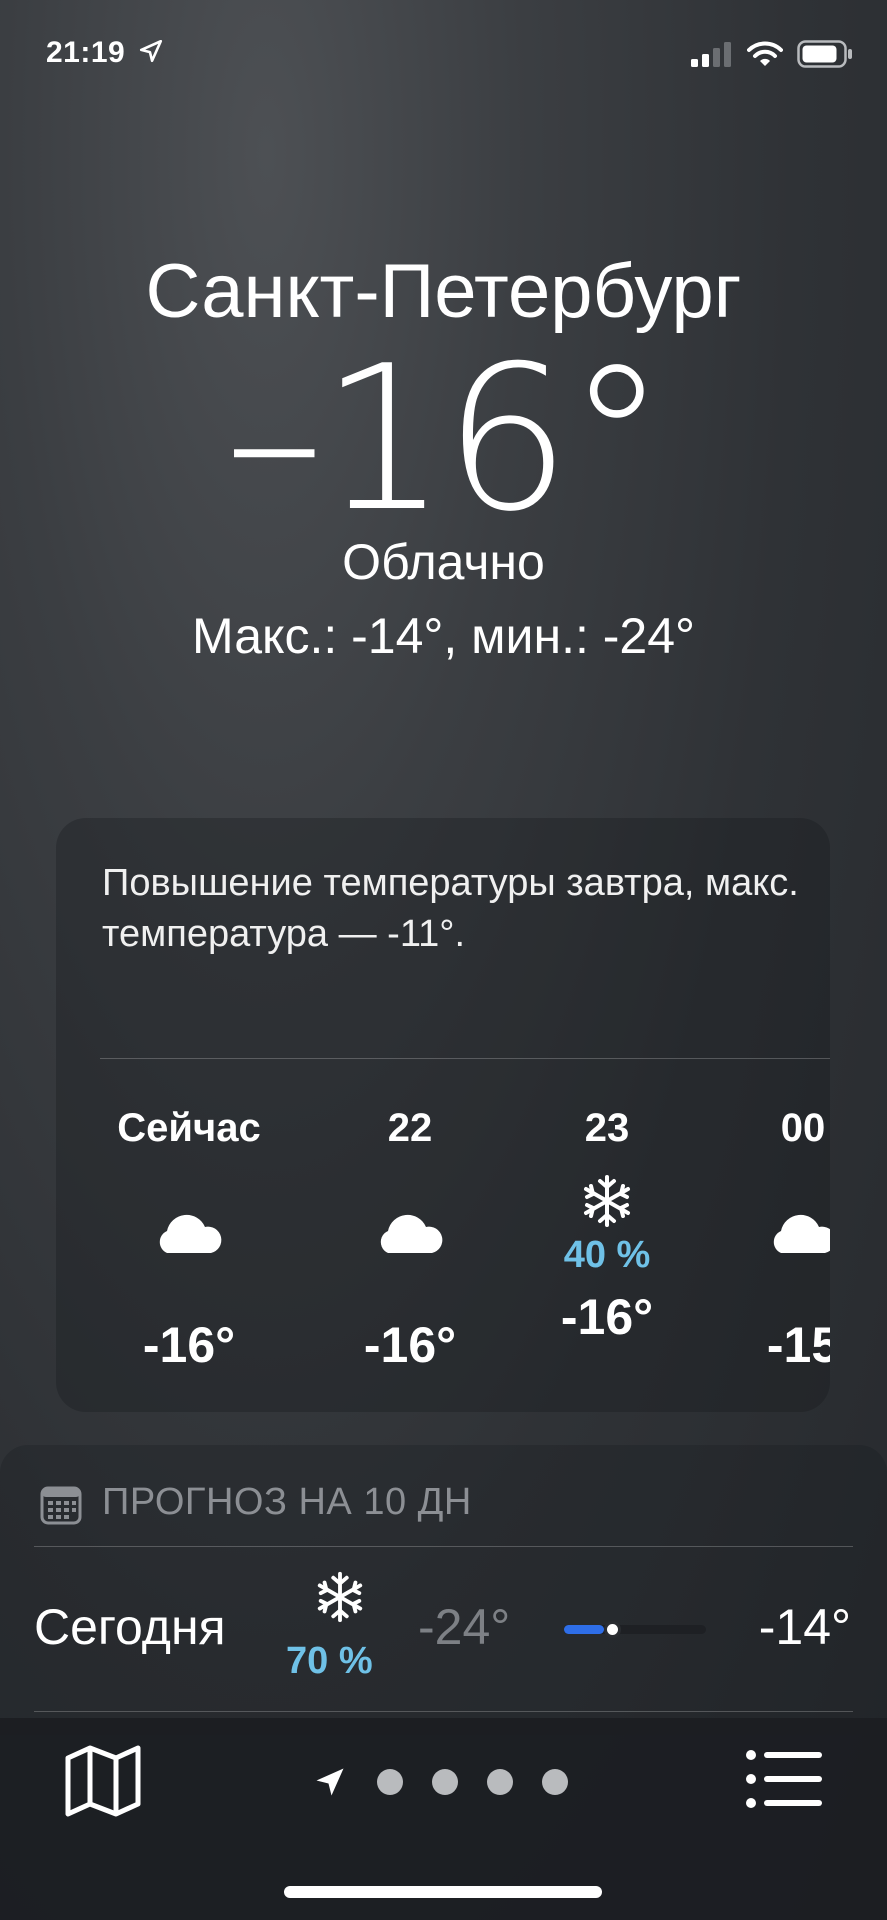 This screenshot has height=1920, width=887. Describe the element at coordinates (329, 1661) in the screenshot. I see `precip-chance: 70 %` at that location.